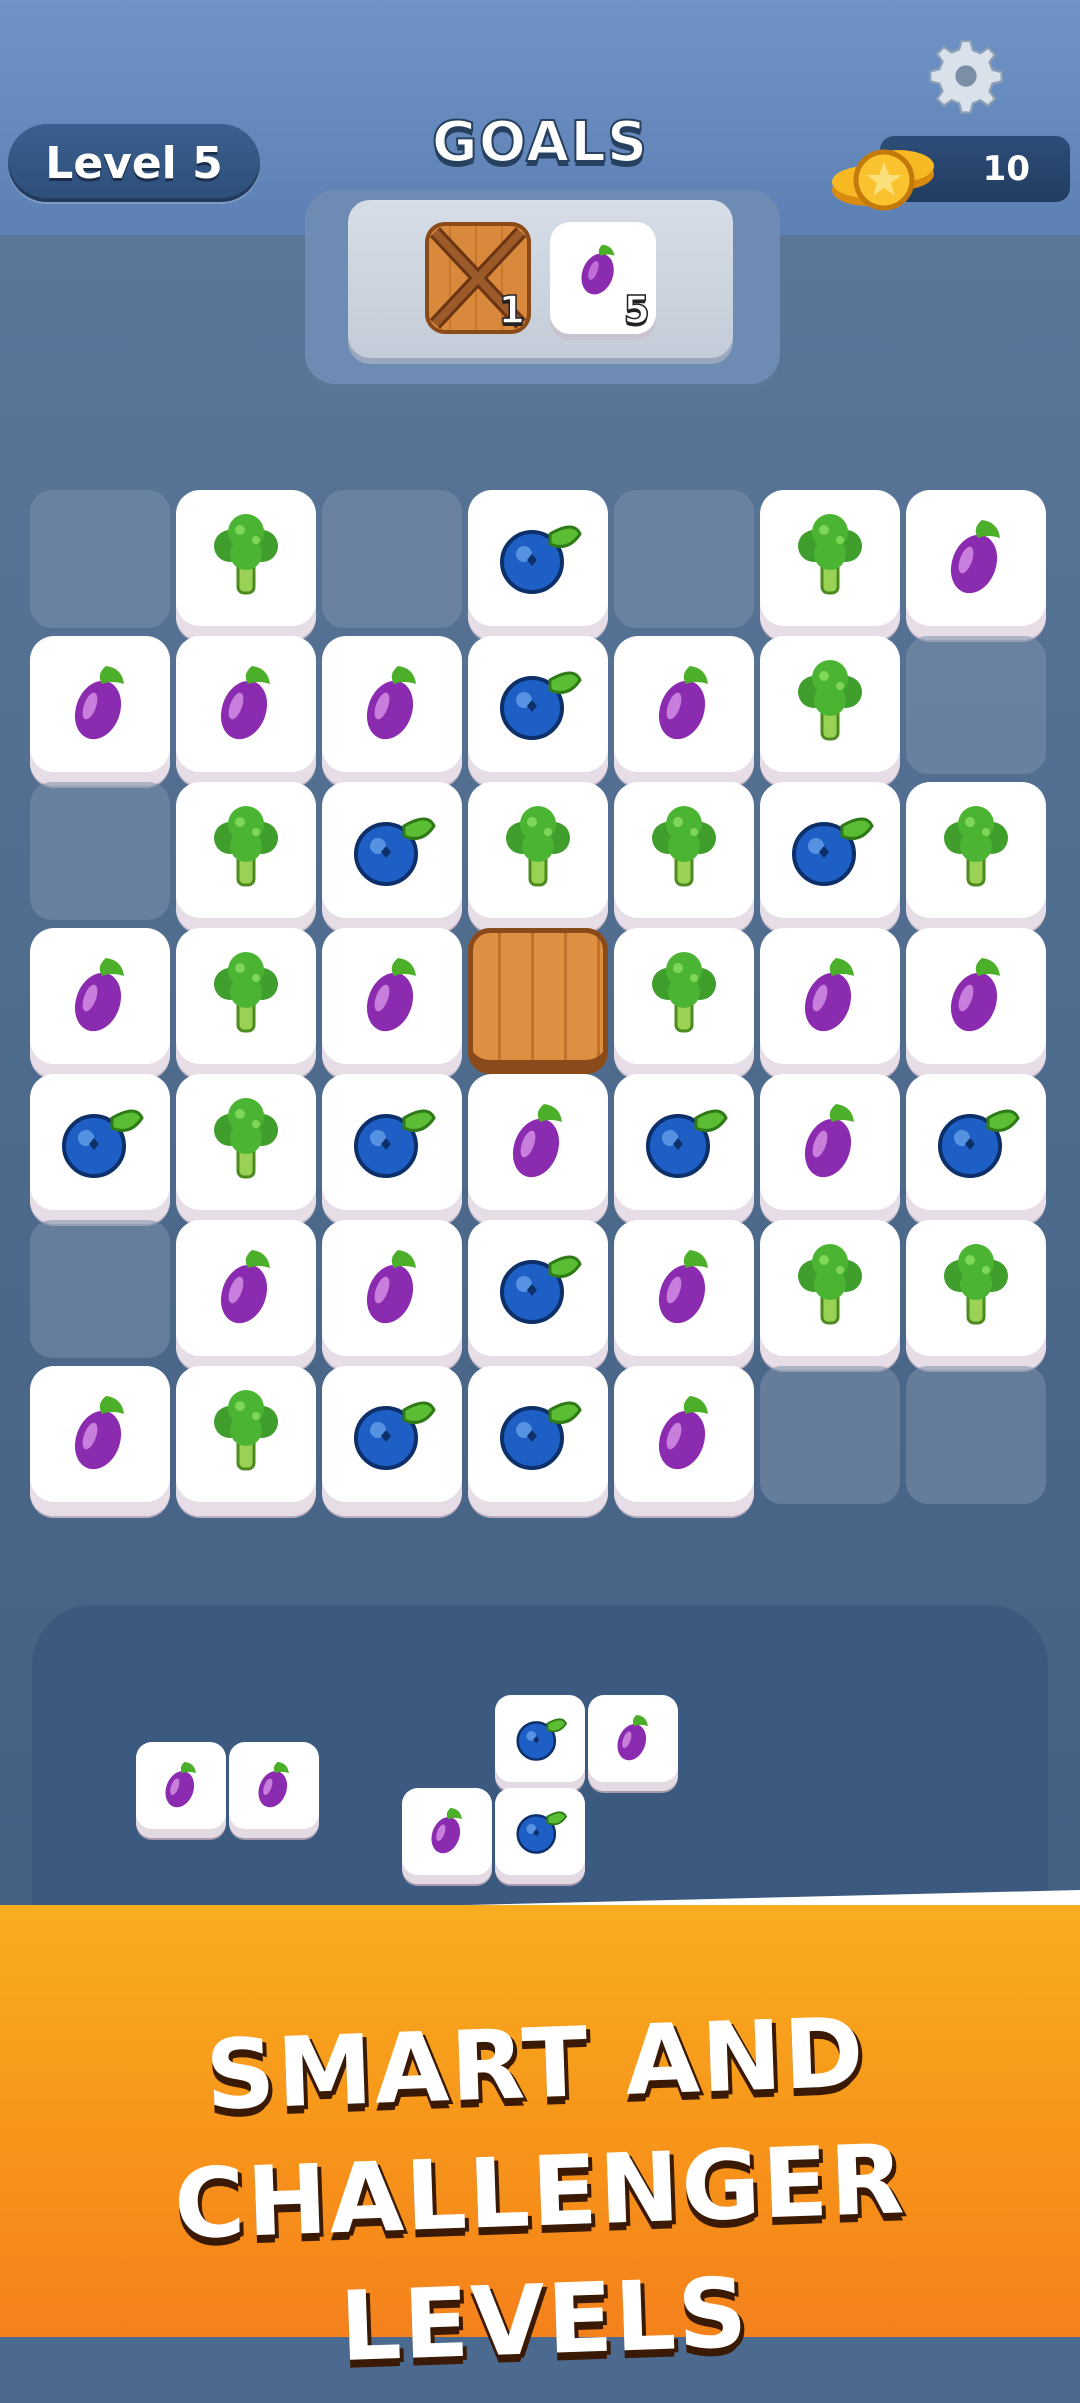 The width and height of the screenshot is (1080, 2403). What do you see at coordinates (966, 76) in the screenshot?
I see `gear-icon` at bounding box center [966, 76].